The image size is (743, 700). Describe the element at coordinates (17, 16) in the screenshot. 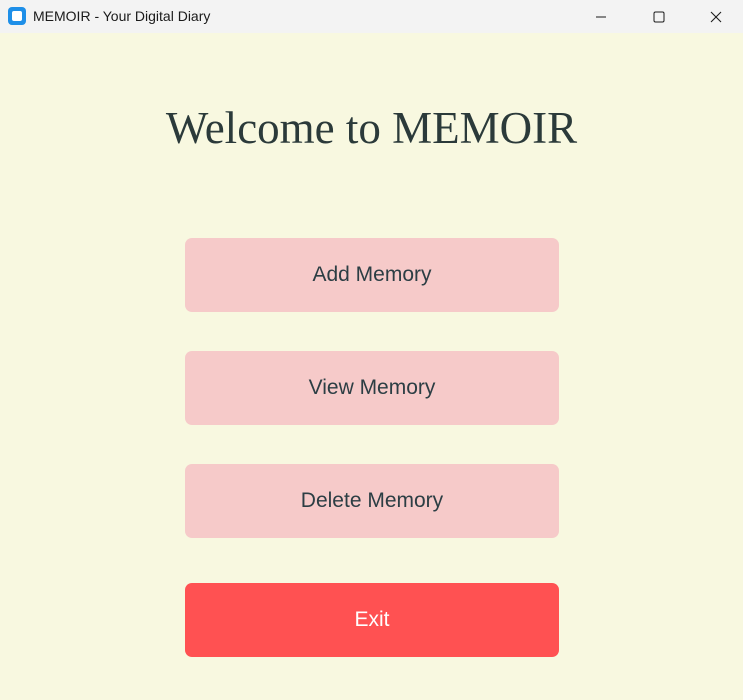

I see `app-icon` at that location.